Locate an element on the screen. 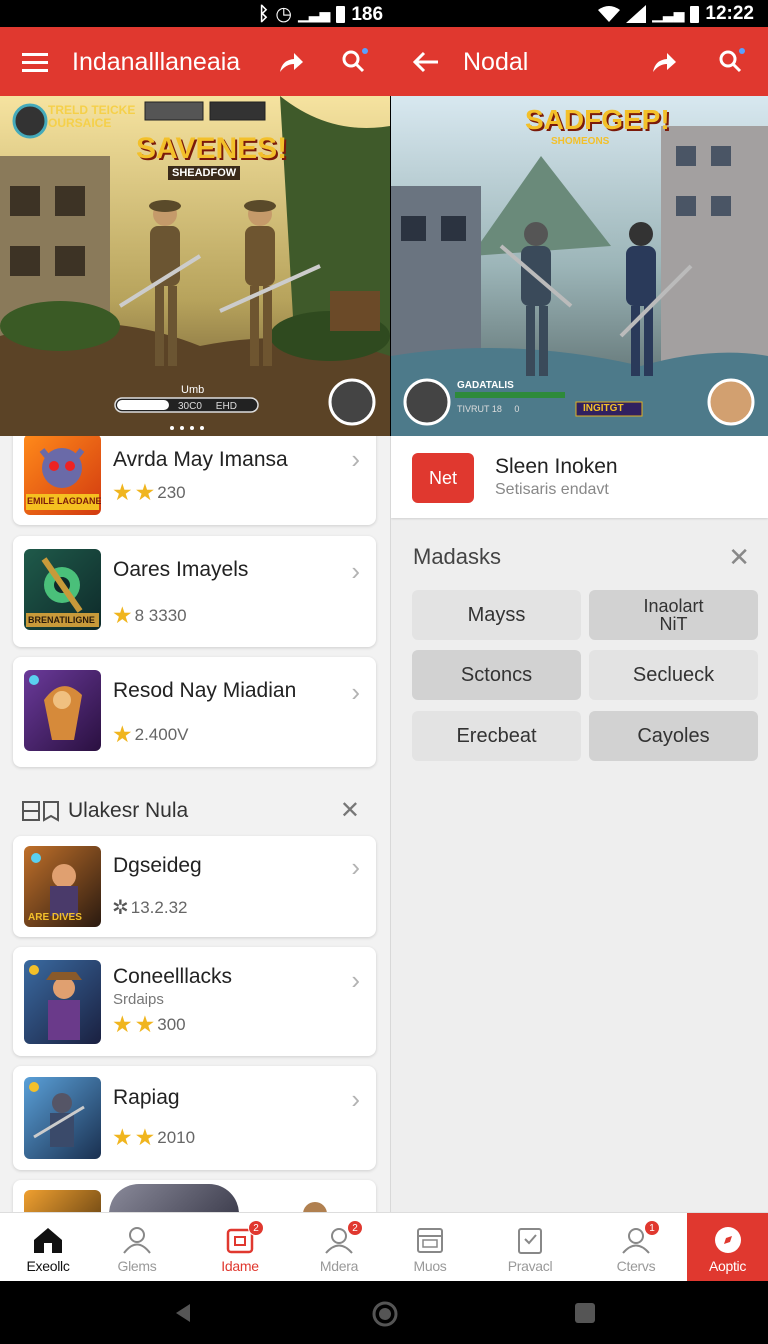 The width and height of the screenshot is (768, 1344). list-item: BRENATILIGNE Oares Imayels ★ 8 3330 › is located at coordinates (194, 591).